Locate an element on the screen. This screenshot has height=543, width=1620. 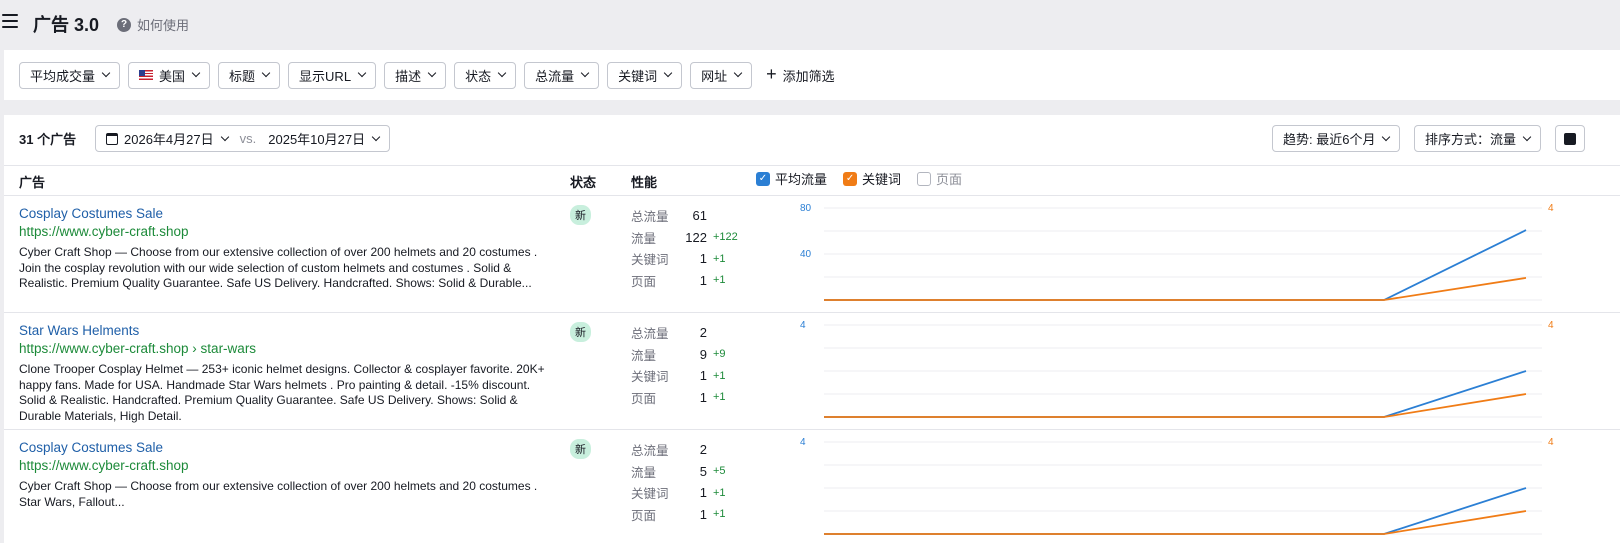
date-current: 2026年4月27日 is located at coordinates (169, 139).